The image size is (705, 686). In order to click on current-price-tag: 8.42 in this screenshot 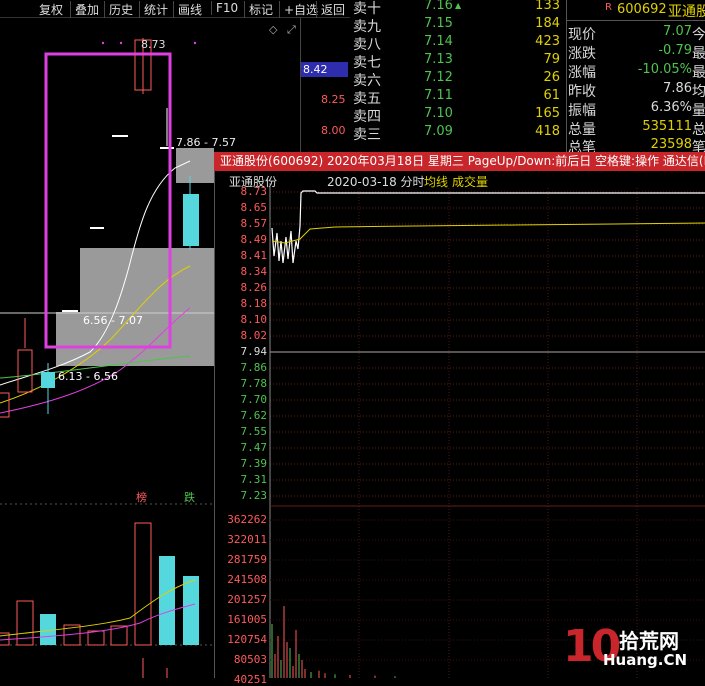, I will do `click(324, 69)`.